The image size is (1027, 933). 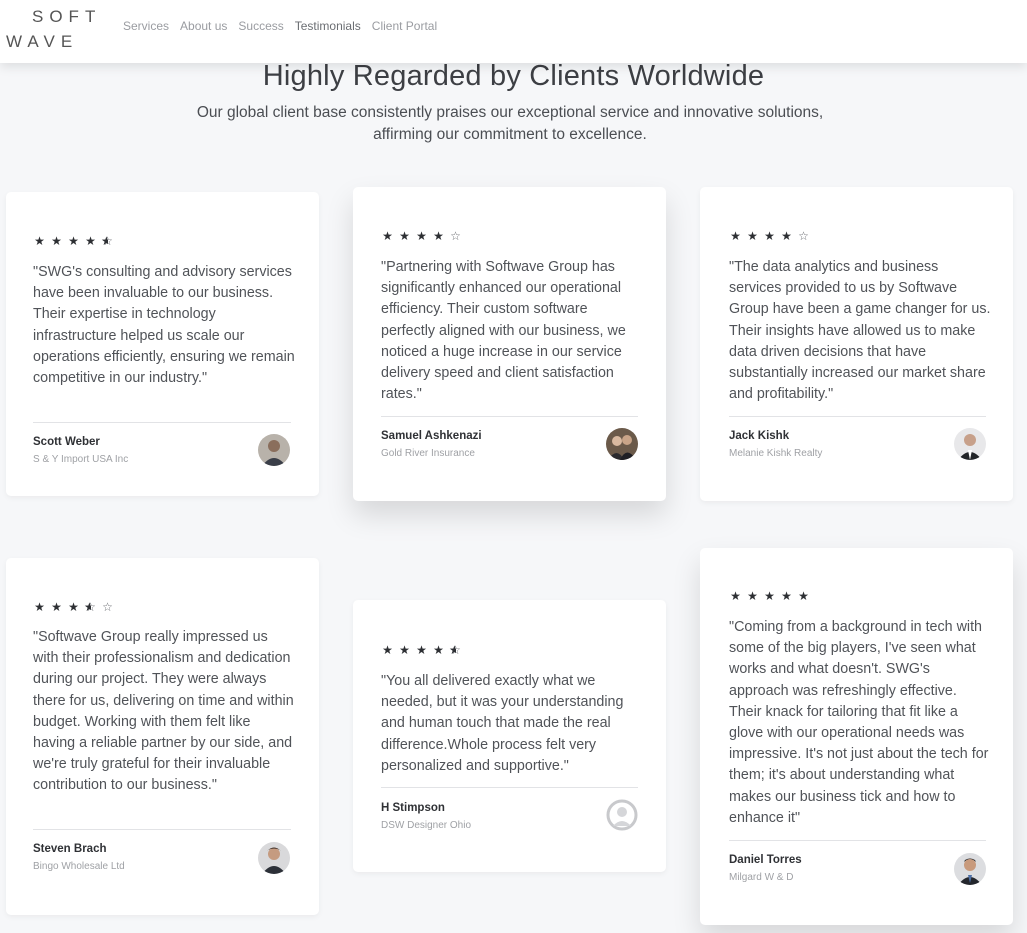 What do you see at coordinates (203, 26) in the screenshot?
I see `nav-link-about-us: About us` at bounding box center [203, 26].